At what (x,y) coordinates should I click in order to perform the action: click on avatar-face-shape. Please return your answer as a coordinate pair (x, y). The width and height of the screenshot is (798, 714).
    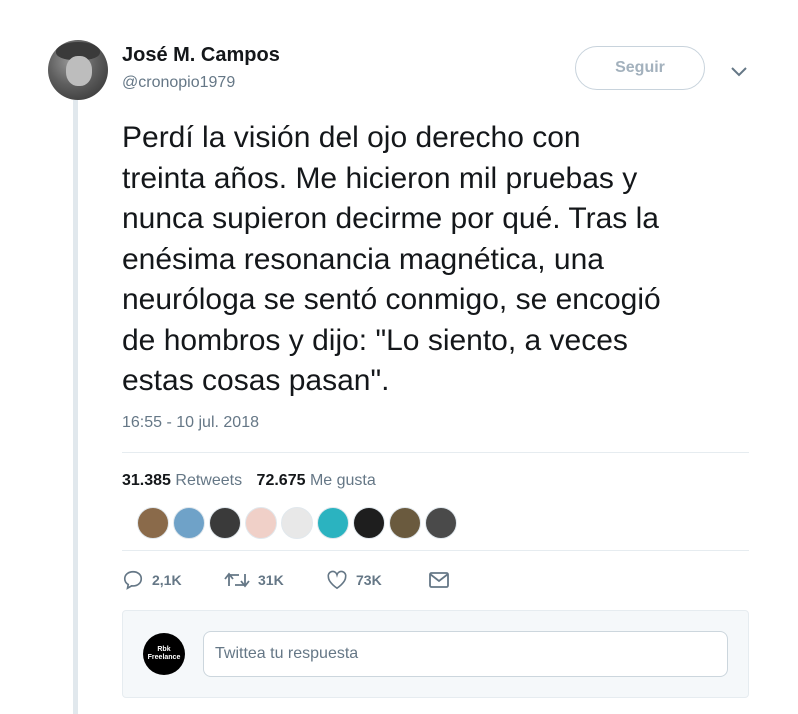
    Looking at the image, I should click on (79, 71).